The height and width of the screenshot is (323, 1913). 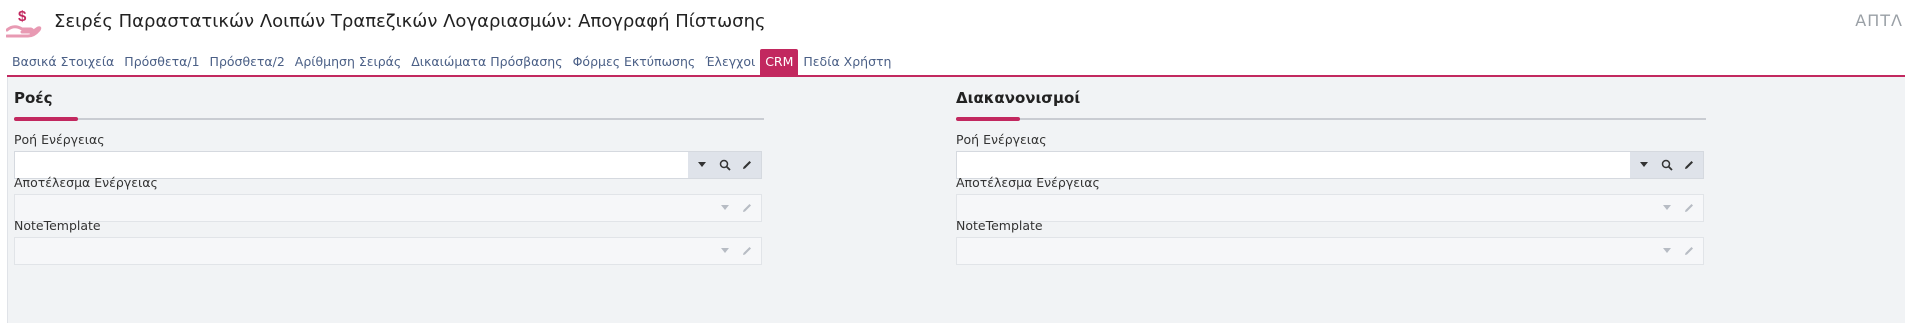 I want to click on tab-additional-2: Πρόσθετα/2, so click(x=247, y=62).